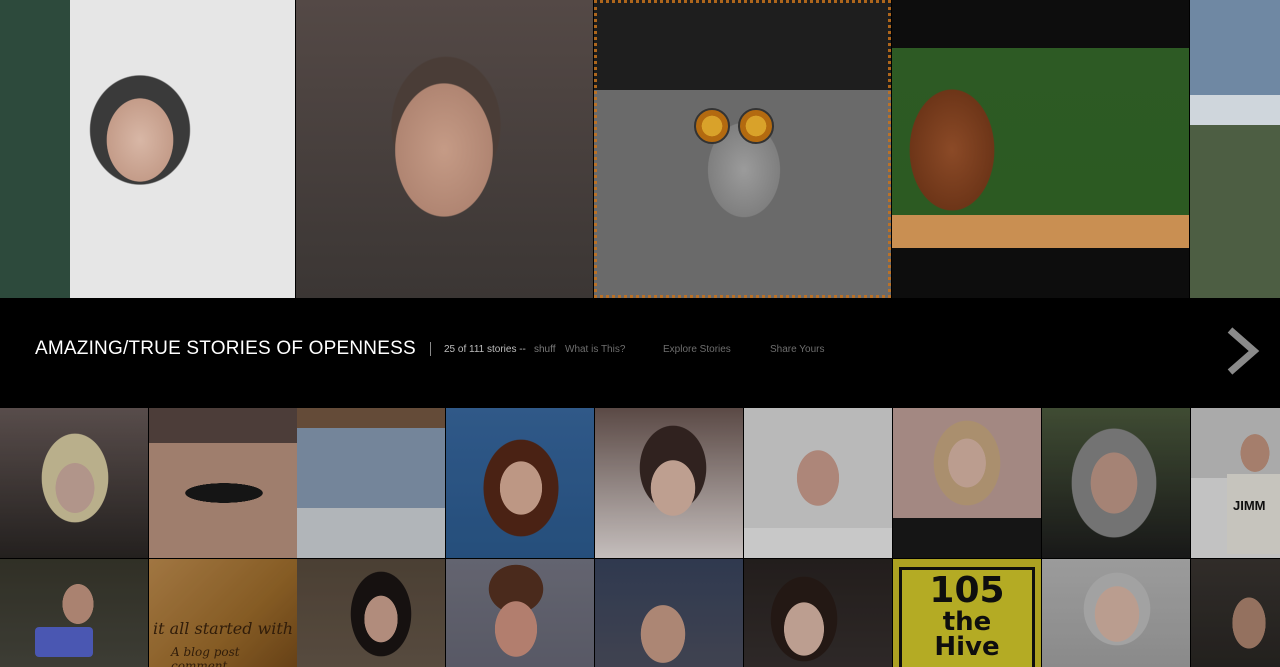 The height and width of the screenshot is (667, 1280). I want to click on chevron-right-icon, so click(1243, 351).